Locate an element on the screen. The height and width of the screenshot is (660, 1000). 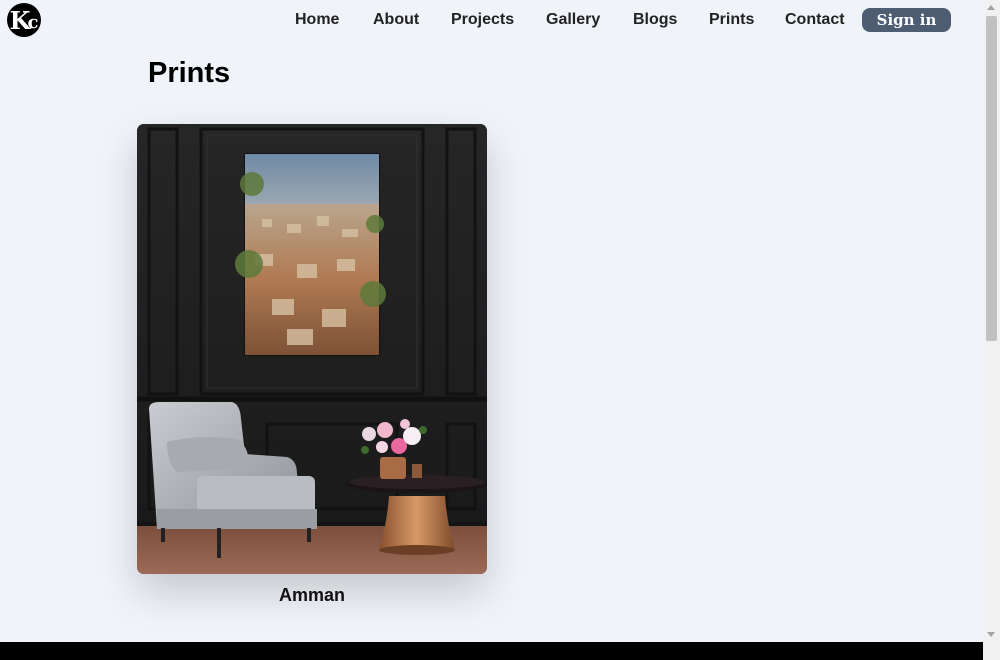
print-caption: Amman is located at coordinates (312, 595).